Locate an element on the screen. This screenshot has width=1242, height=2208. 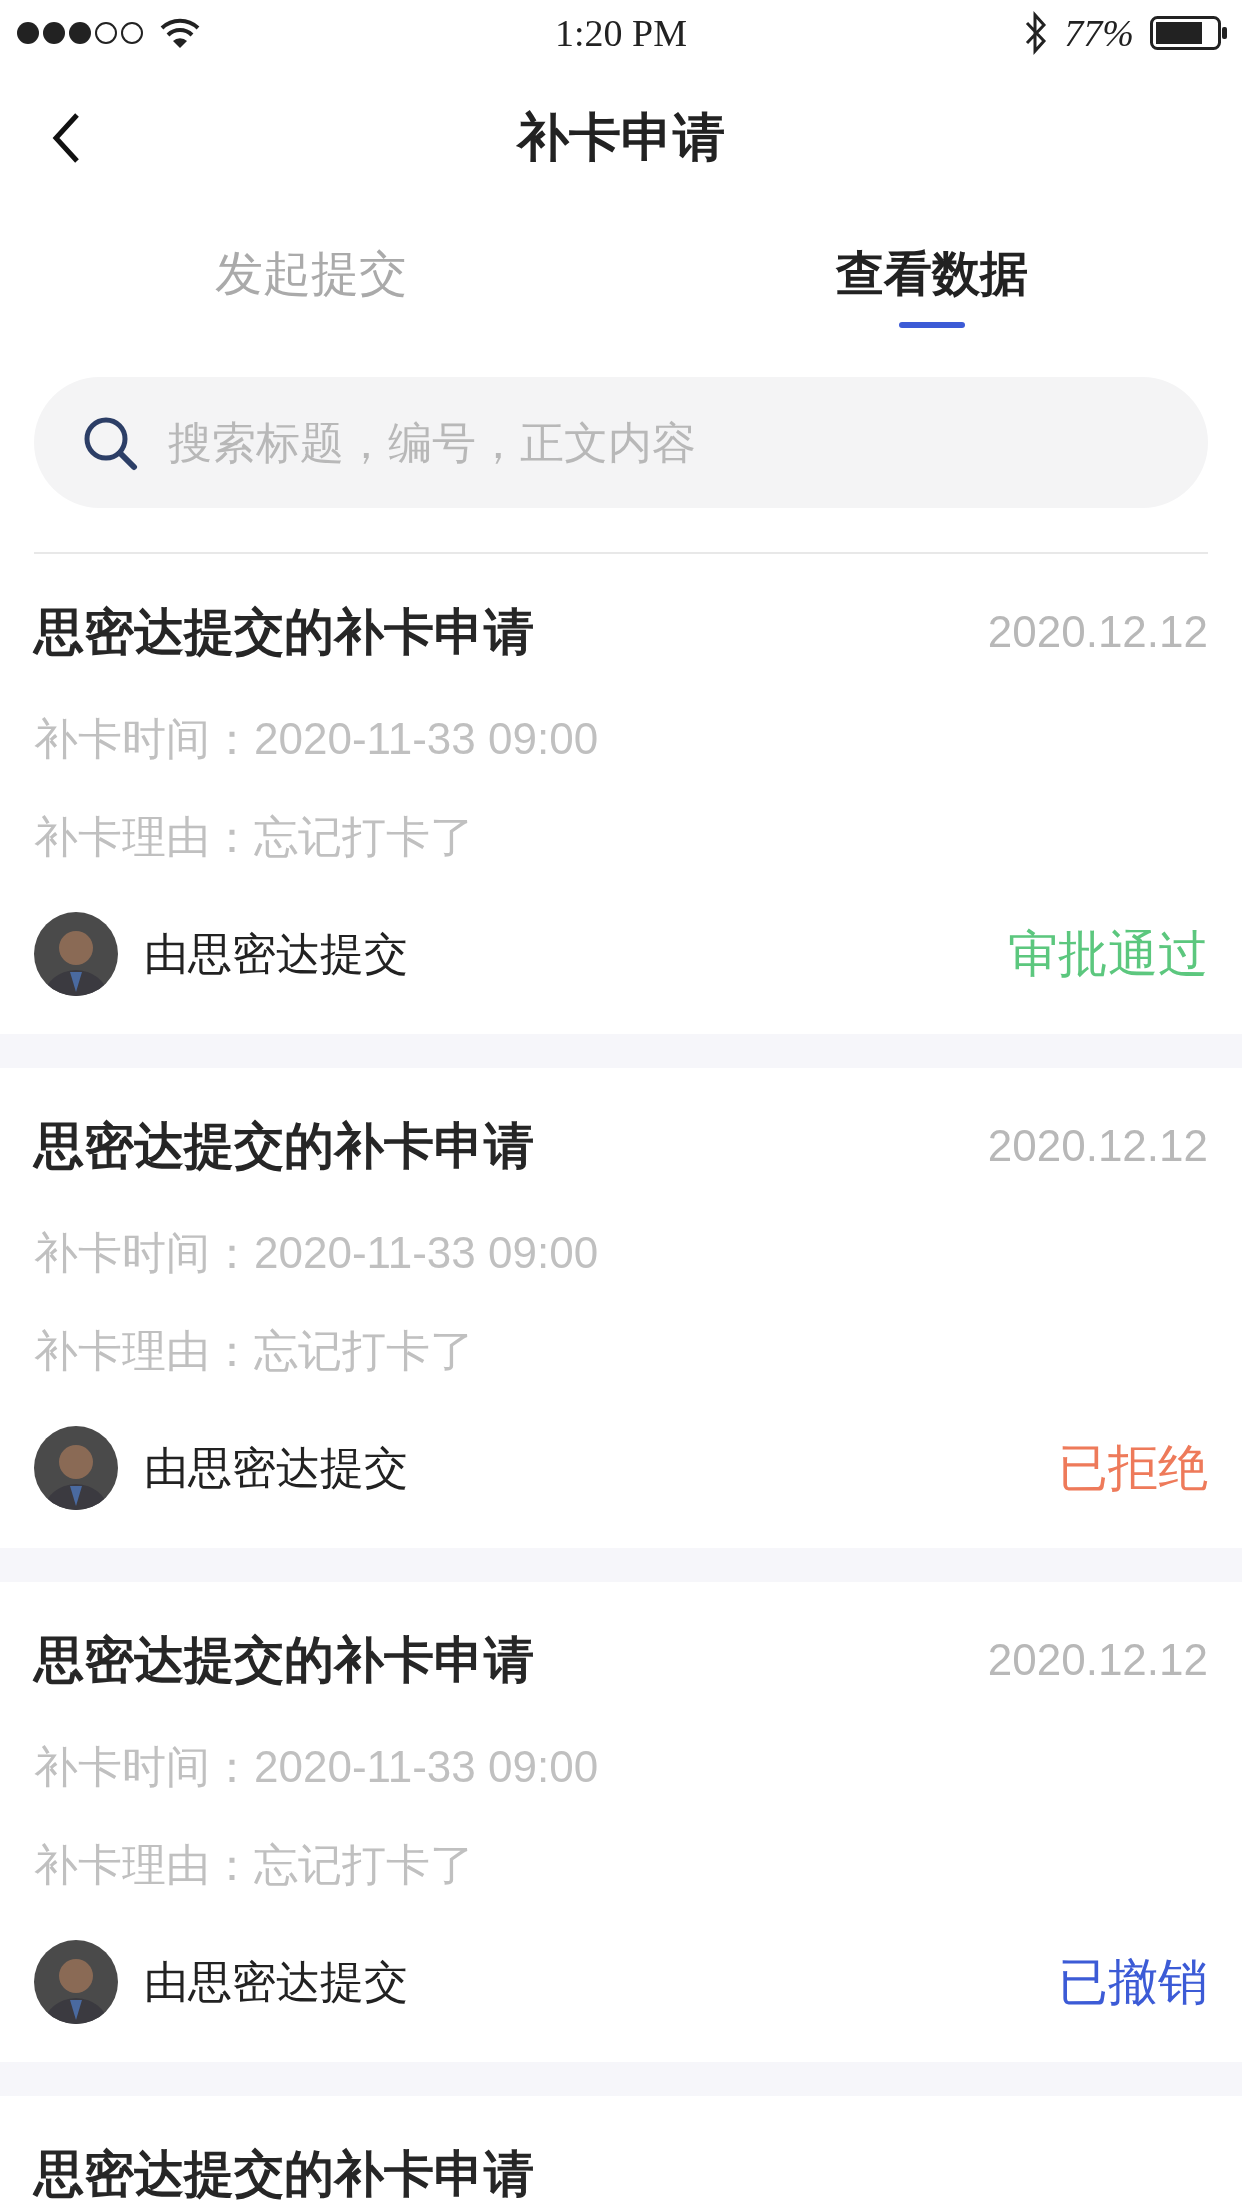
approval-status: 审批通过 is located at coordinates (1108, 954).